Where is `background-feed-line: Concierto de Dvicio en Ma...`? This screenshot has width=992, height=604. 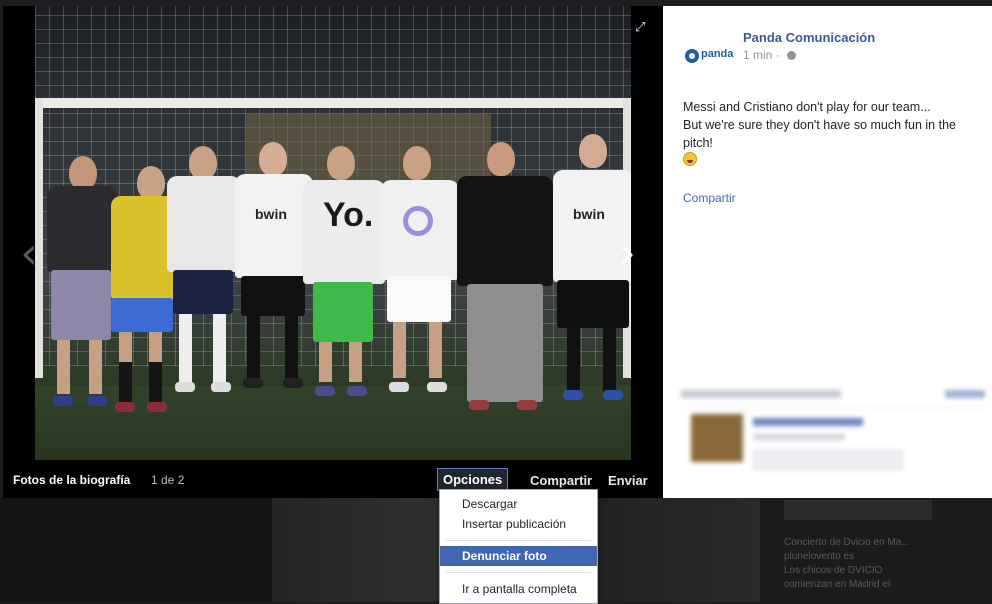 background-feed-line: Concierto de Dvicio en Ma... is located at coordinates (847, 542).